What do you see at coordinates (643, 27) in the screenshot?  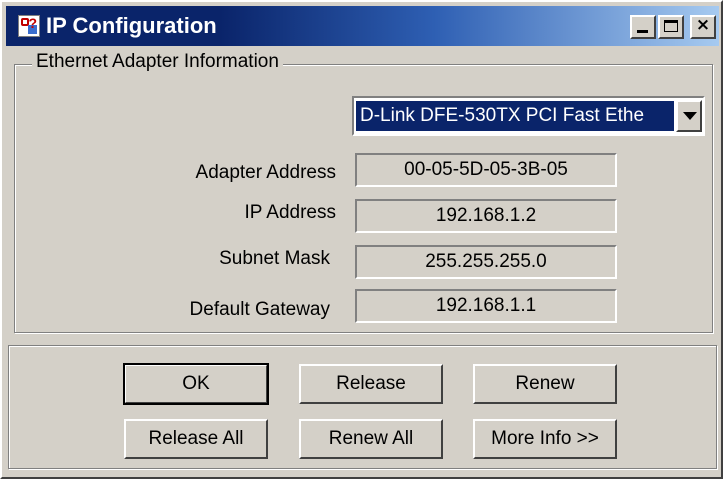 I see `minimize-button` at bounding box center [643, 27].